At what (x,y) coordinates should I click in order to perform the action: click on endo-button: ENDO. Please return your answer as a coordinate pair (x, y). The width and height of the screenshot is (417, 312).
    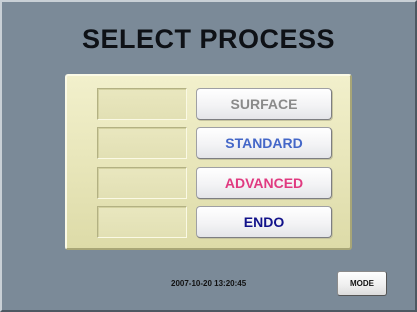
    Looking at the image, I should click on (264, 222).